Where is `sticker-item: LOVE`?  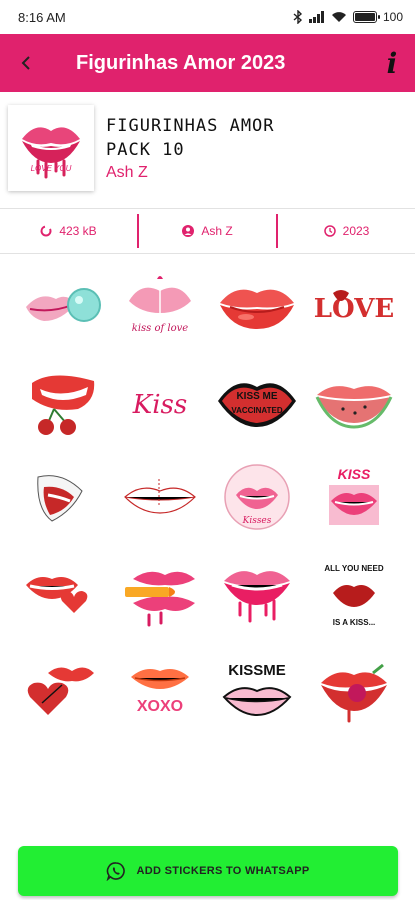 sticker-item: LOVE is located at coordinates (353, 306).